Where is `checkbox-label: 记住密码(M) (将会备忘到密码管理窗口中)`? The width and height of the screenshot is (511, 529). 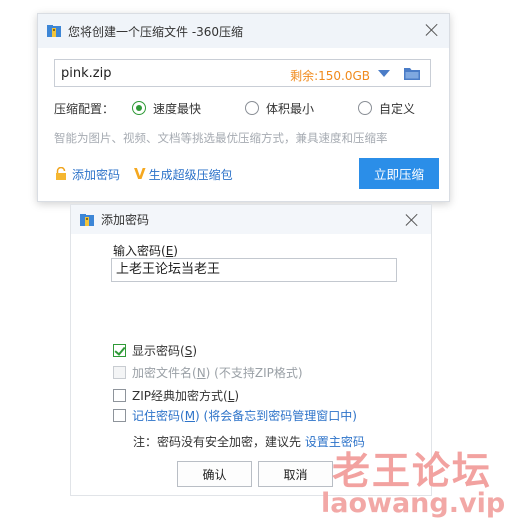
checkbox-label: 记住密码(M) (将会备忘到密码管理窗口中) is located at coordinates (244, 415).